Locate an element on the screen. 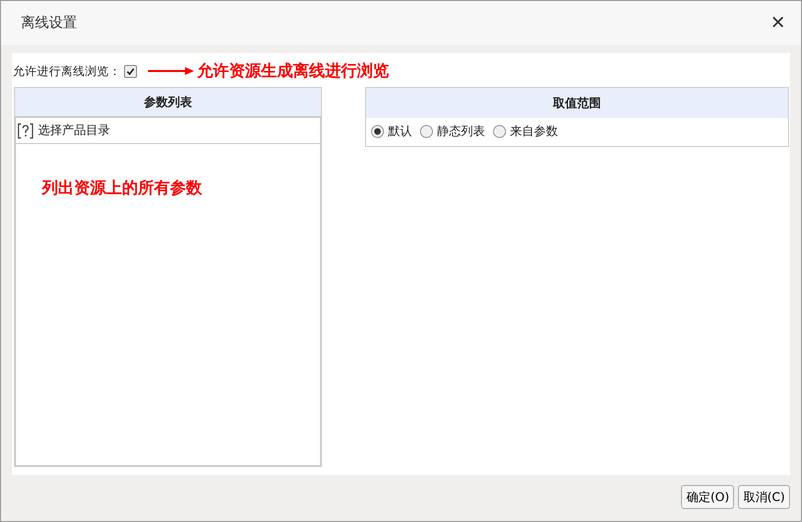 The image size is (802, 522). radio-option: 来自参数 is located at coordinates (525, 131).